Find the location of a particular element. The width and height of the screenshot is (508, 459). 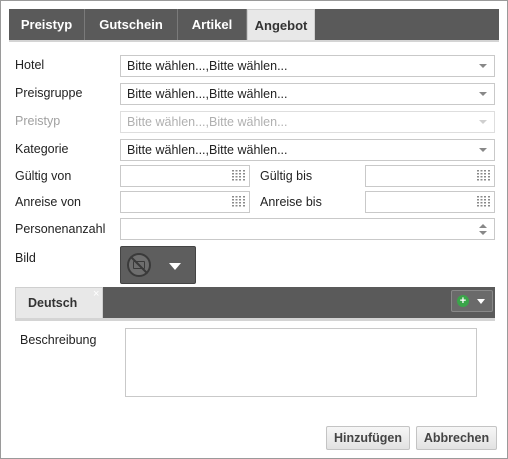

tab-deutsch-label: Deutsch is located at coordinates (53, 303).